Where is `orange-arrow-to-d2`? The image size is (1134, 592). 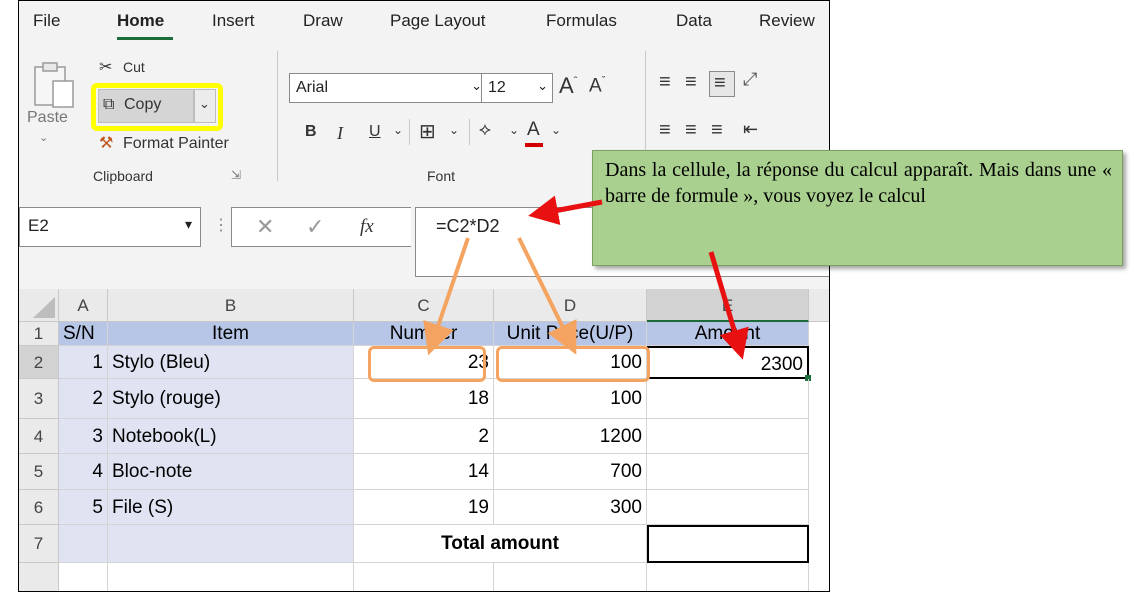
orange-arrow-to-d2 is located at coordinates (547, 296).